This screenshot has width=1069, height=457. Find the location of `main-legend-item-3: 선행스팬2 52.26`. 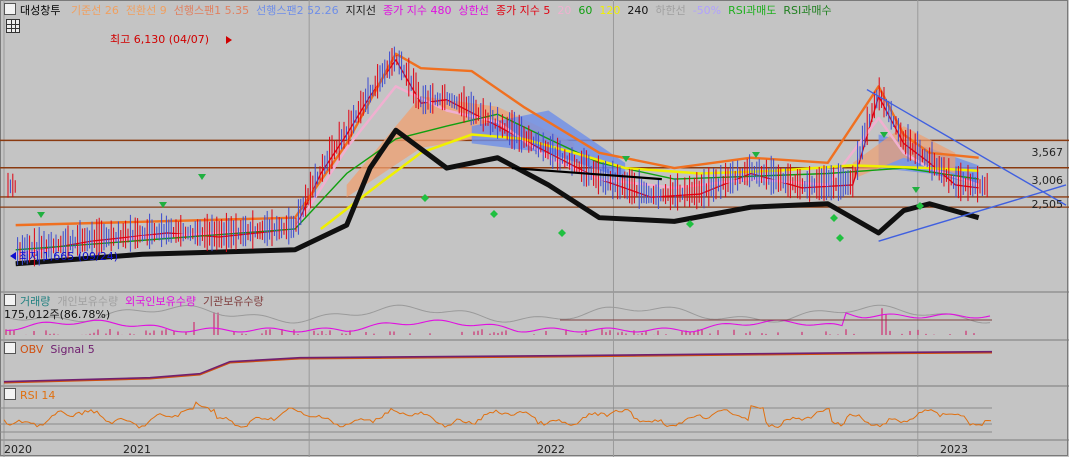

main-legend-item-3: 선행스팬2 52.26 is located at coordinates (297, 10).